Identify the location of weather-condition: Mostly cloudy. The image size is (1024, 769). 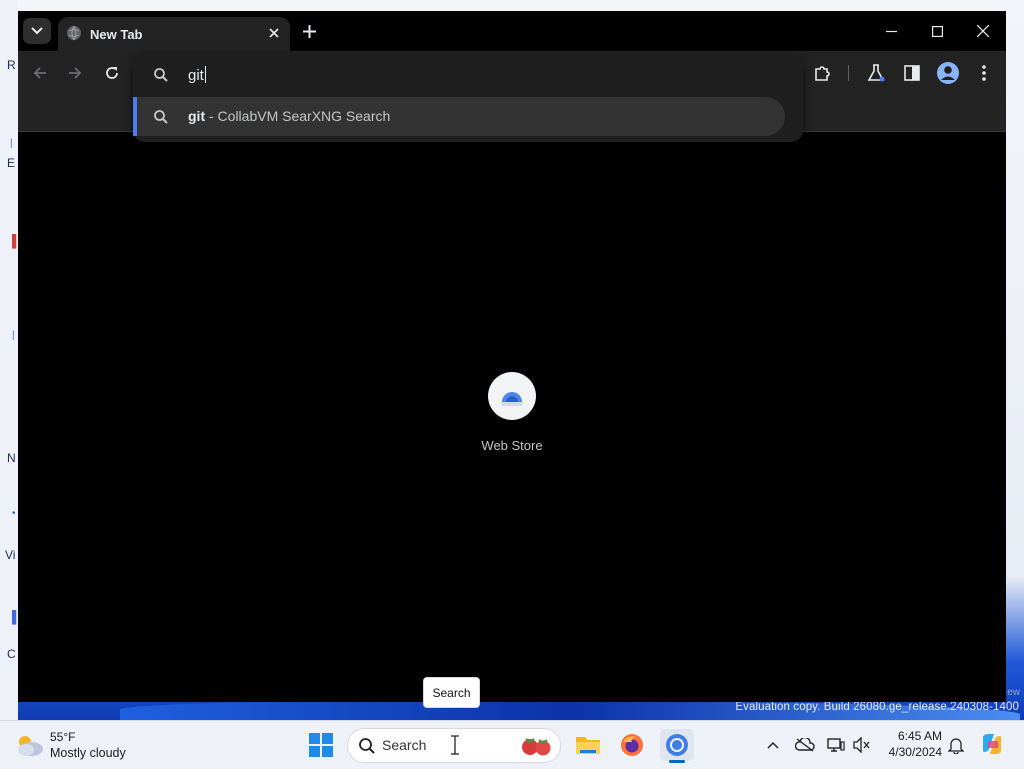
(88, 753).